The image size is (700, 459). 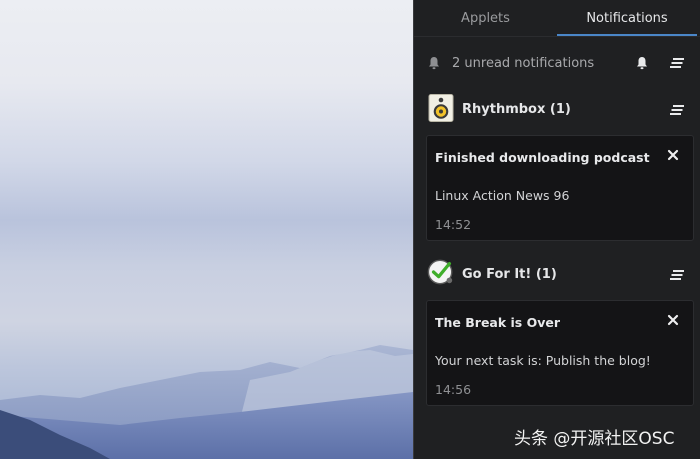 I want to click on mountain-landscape, so click(x=206, y=402).